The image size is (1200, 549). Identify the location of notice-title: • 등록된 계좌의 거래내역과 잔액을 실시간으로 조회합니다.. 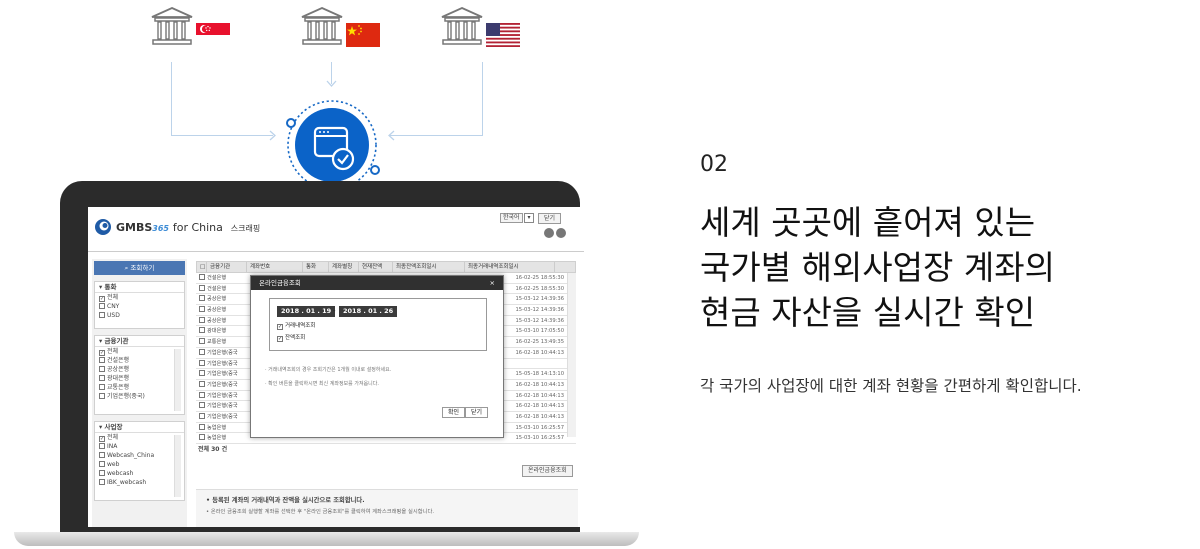
(285, 500).